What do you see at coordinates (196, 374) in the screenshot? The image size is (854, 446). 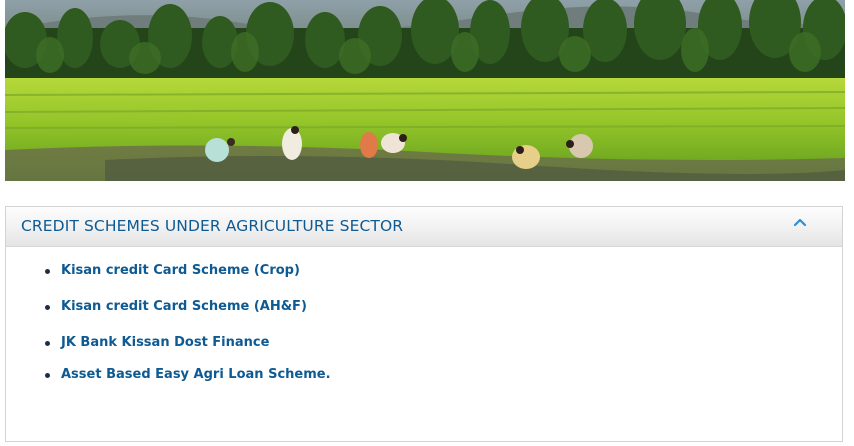 I see `scheme-link-asset-based-agri-loan: Asset Based Easy Agri Loan Scheme.` at bounding box center [196, 374].